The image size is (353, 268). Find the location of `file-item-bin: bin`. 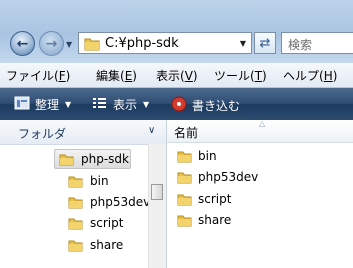

file-item-bin: bin is located at coordinates (197, 156).